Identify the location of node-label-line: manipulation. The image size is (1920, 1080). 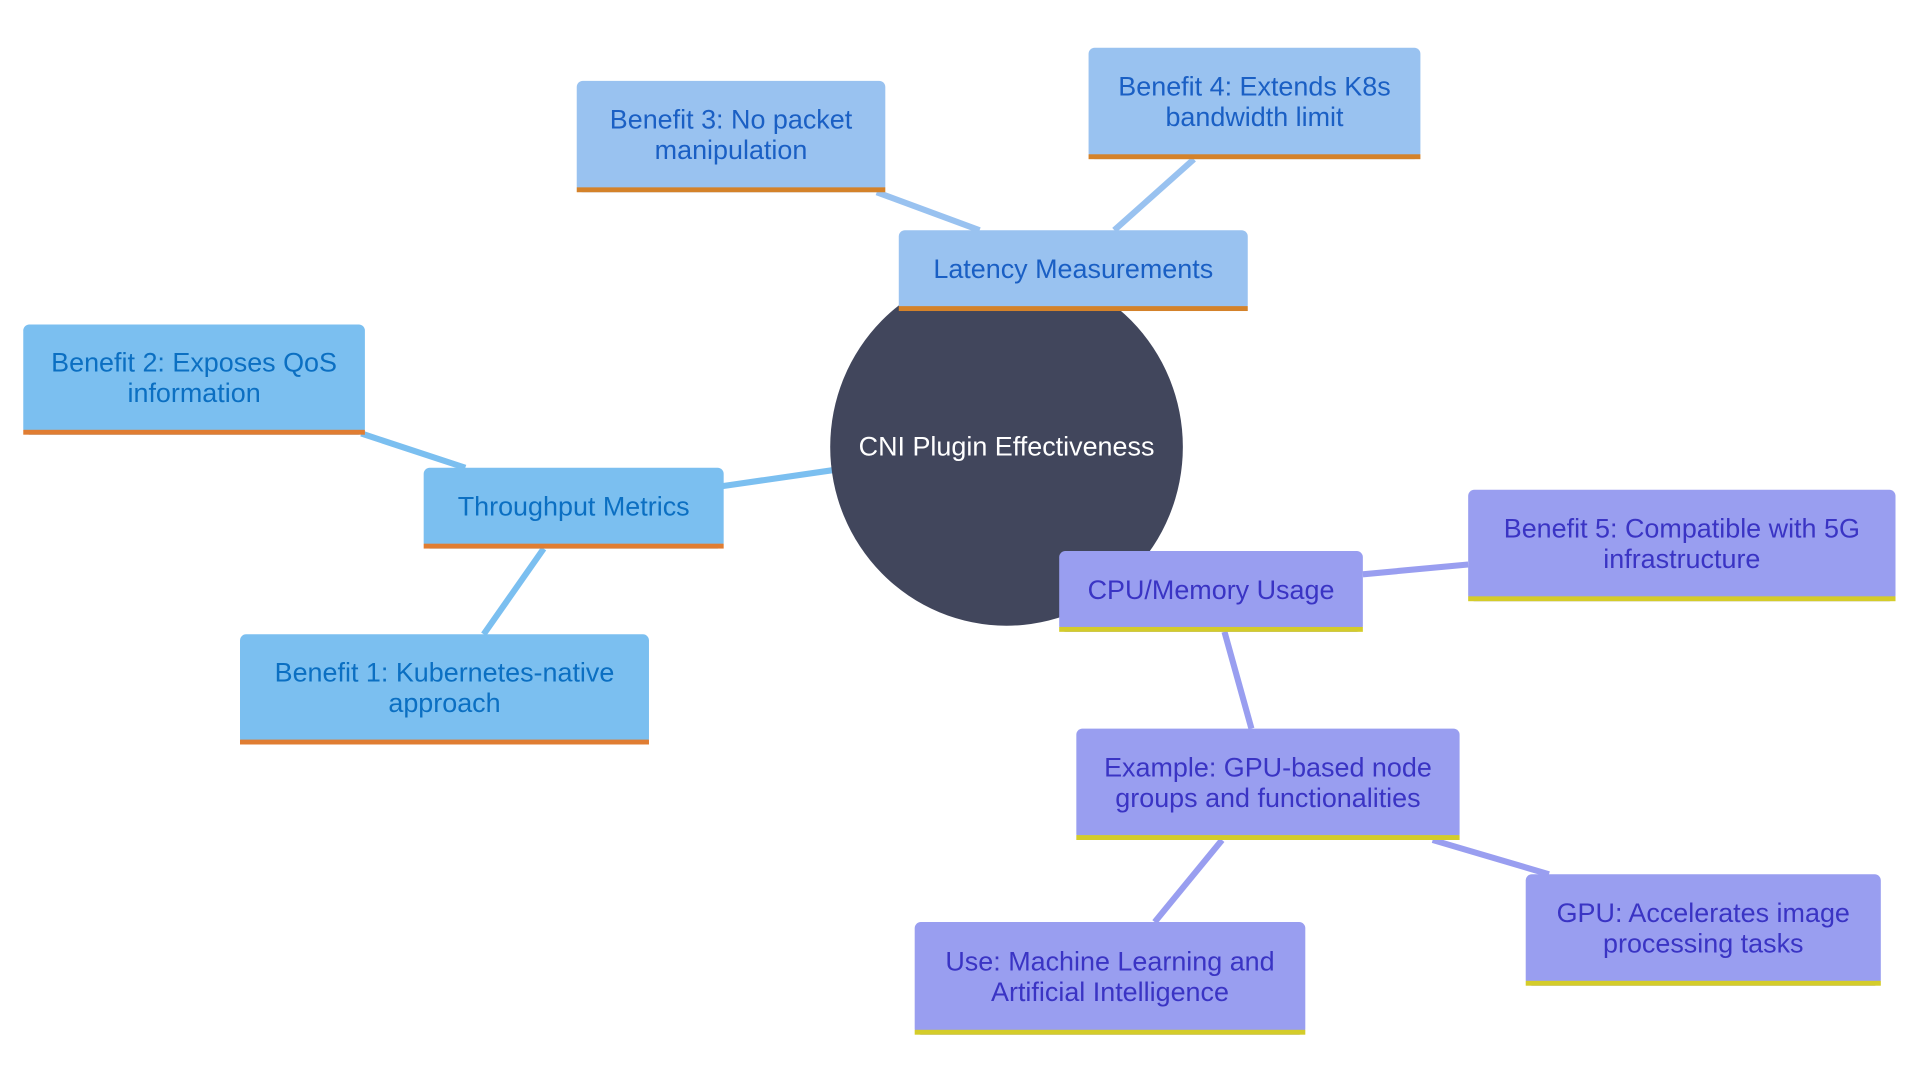
(731, 150).